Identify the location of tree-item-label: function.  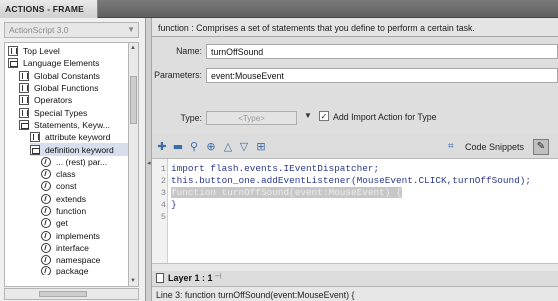
(71, 211).